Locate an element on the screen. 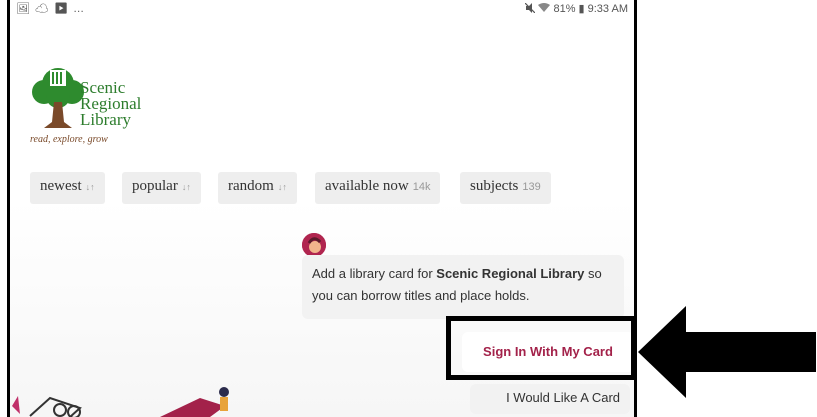  tab-subjects: subjects 139 is located at coordinates (505, 188).